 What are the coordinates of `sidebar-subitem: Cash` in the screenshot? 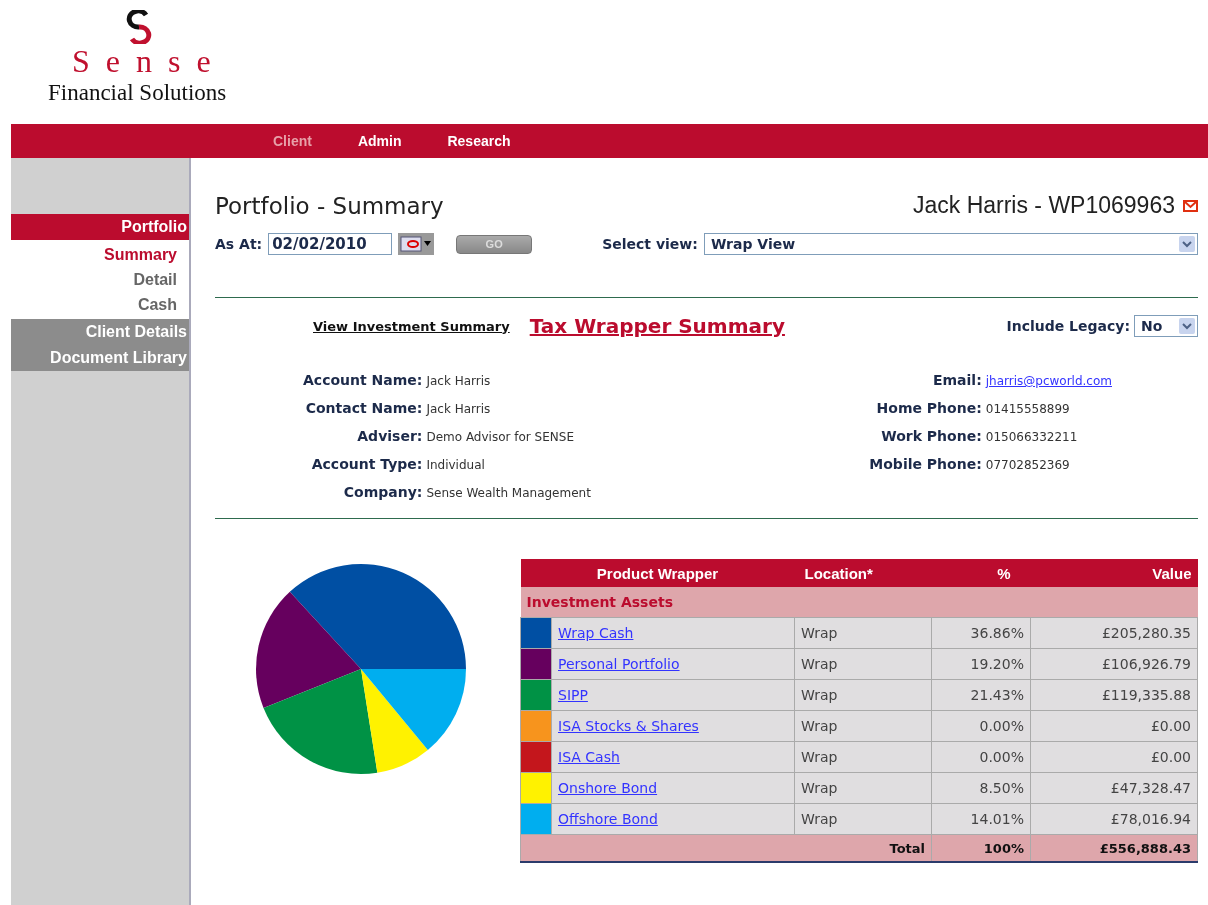 It's located at (100, 304).